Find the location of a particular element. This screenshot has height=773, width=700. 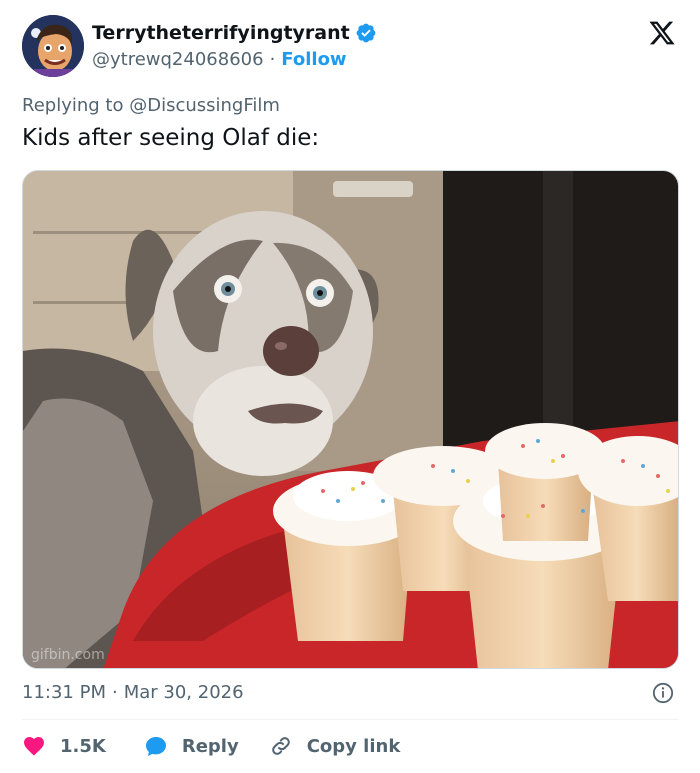

reply-label: Reply is located at coordinates (210, 746).